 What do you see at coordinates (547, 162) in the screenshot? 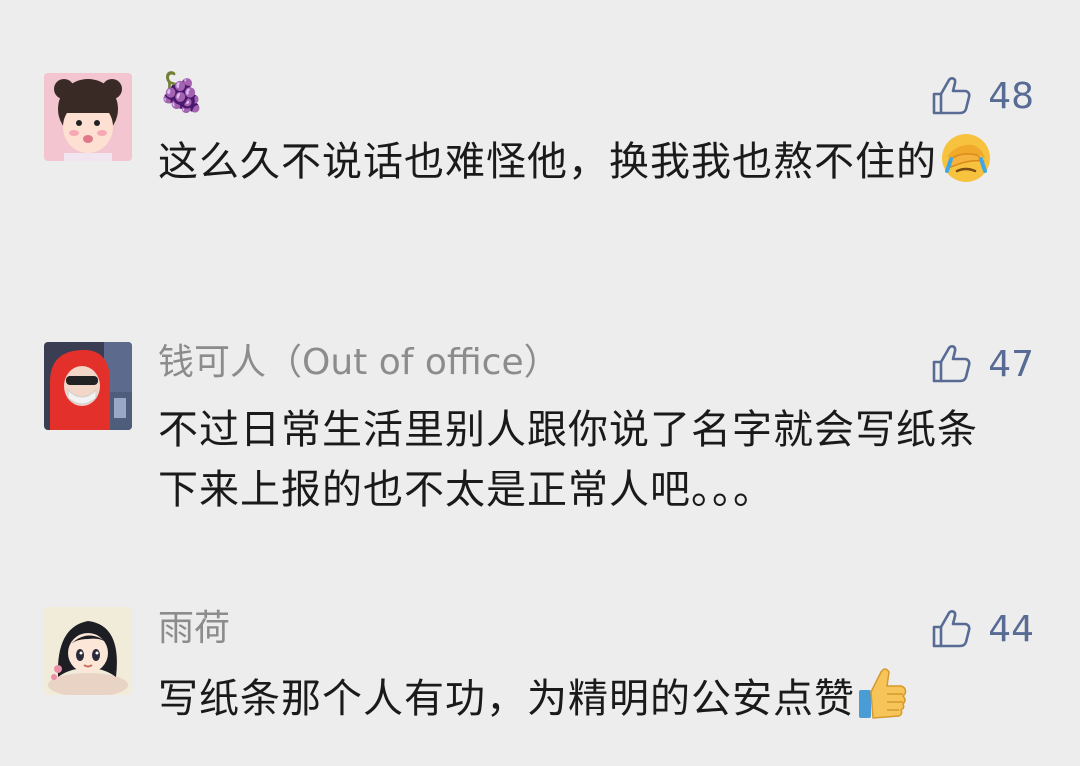
I see `comment-text-content: 这么久不说话也难怪他，换我我也熬不住的` at bounding box center [547, 162].